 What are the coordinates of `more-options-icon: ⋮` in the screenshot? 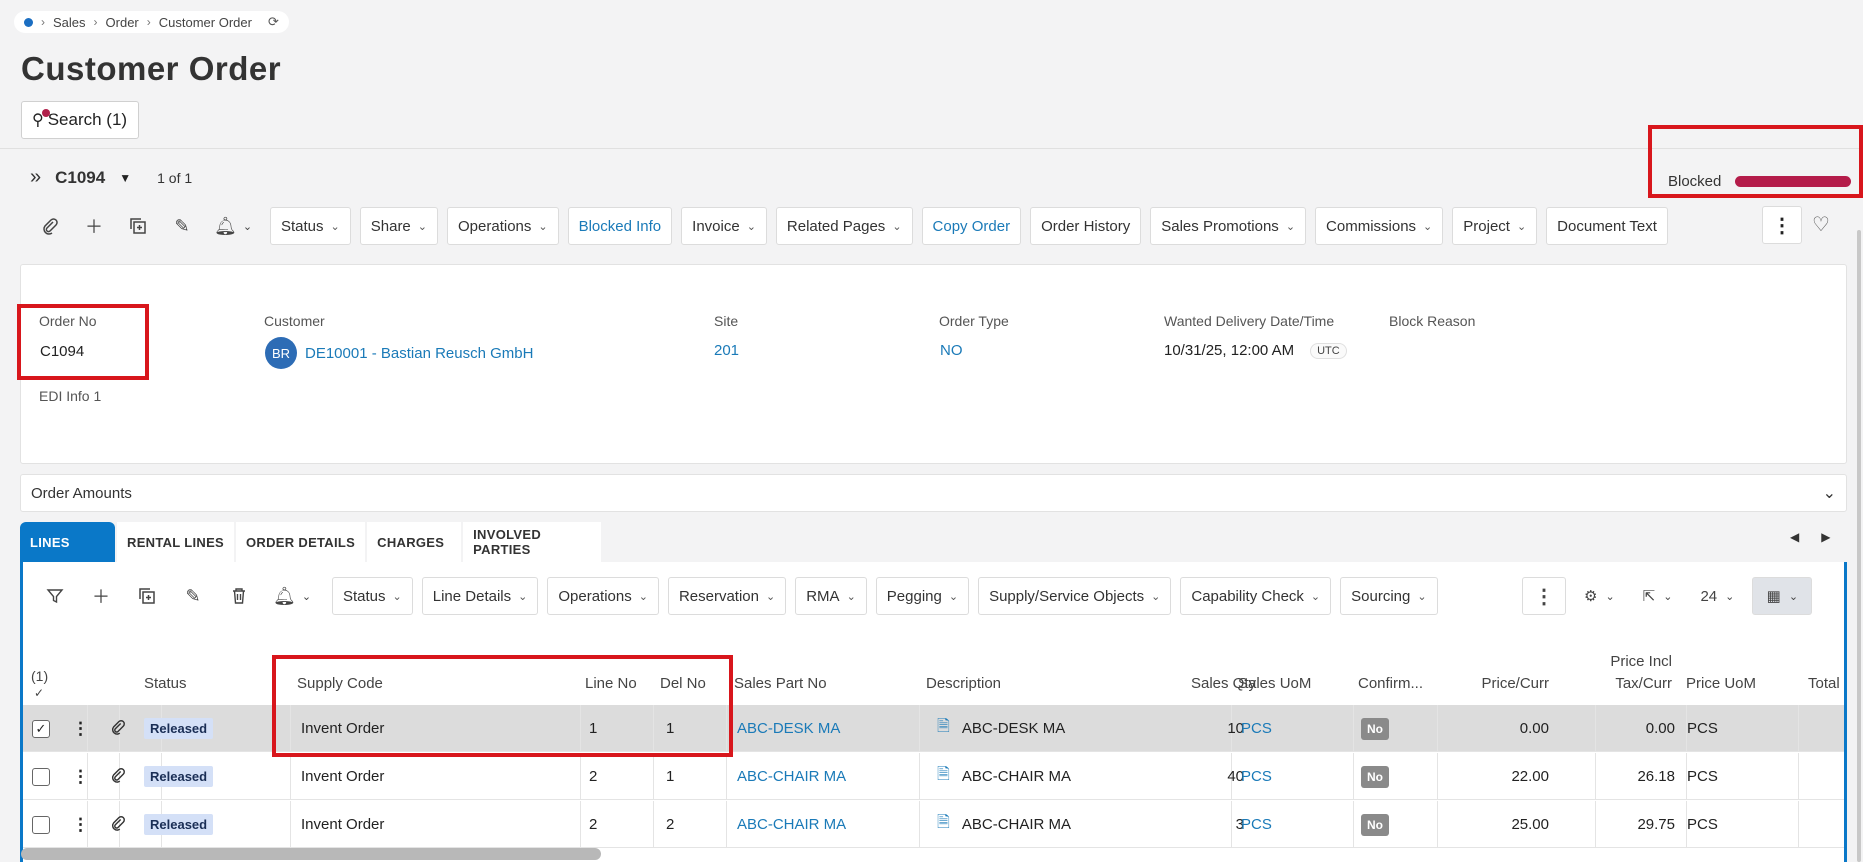 It's located at (1782, 225).